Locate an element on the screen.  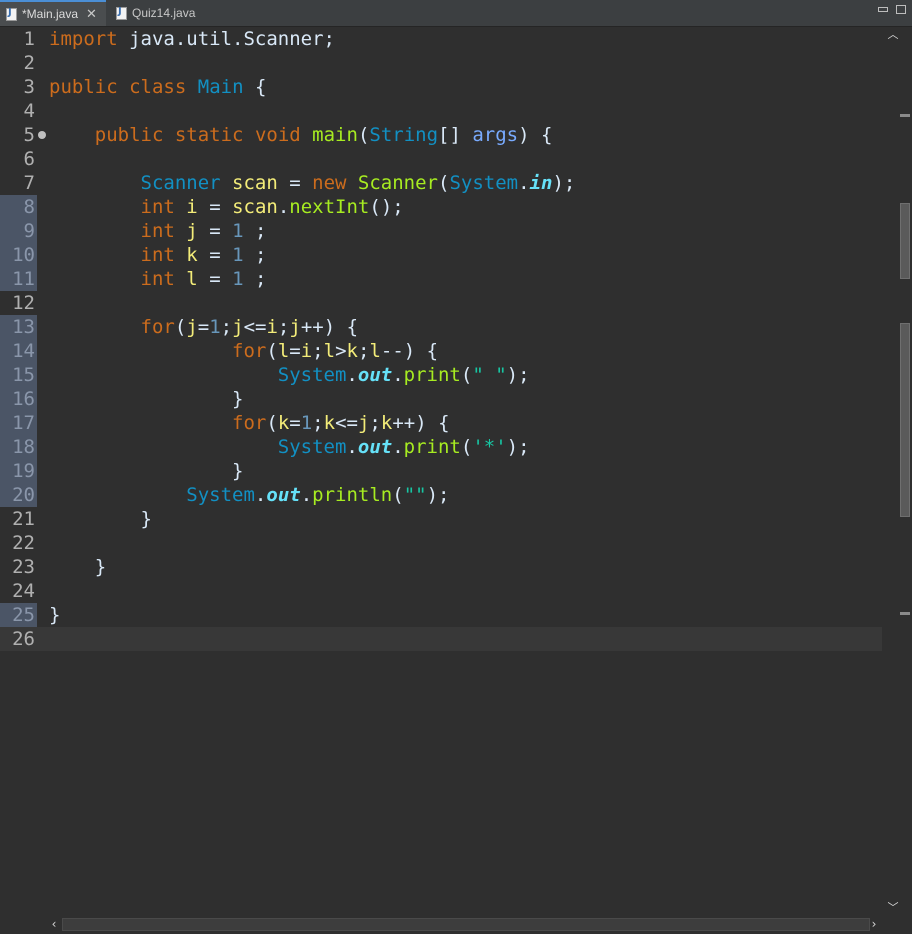
code-line: 3 public class Main { is located at coordinates (441, 87).